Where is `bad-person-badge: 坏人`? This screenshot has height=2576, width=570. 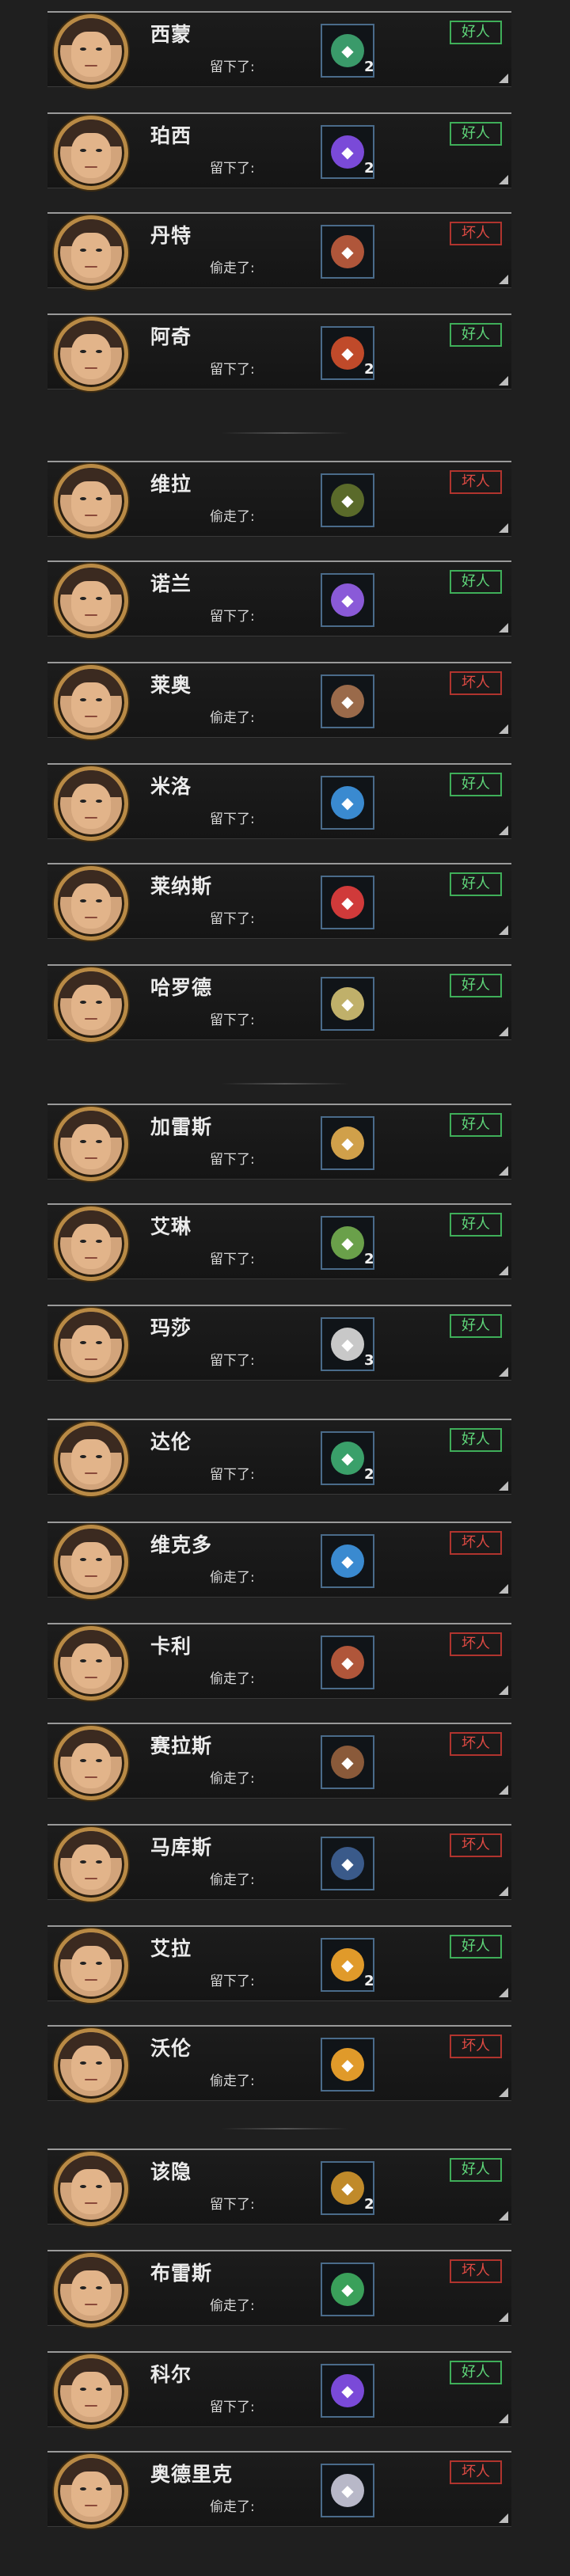 bad-person-badge: 坏人 is located at coordinates (476, 2472).